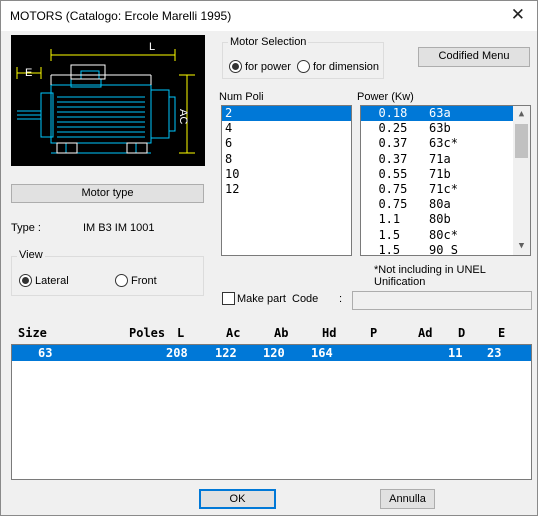  Describe the element at coordinates (374, 333) in the screenshot. I see `col-header-p: P` at that location.